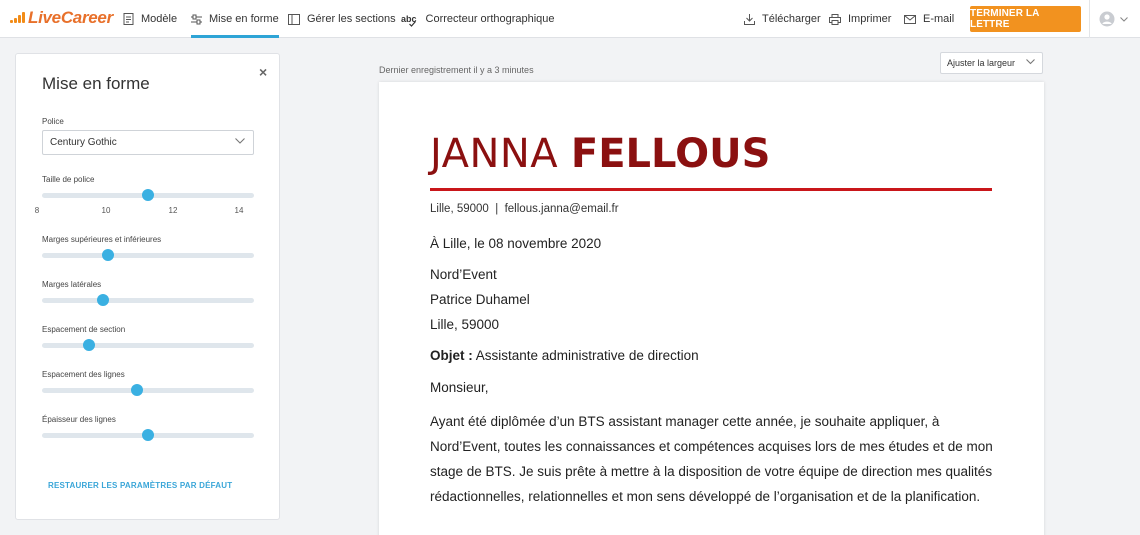 The height and width of the screenshot is (535, 1140). I want to click on format-icon, so click(196, 19).